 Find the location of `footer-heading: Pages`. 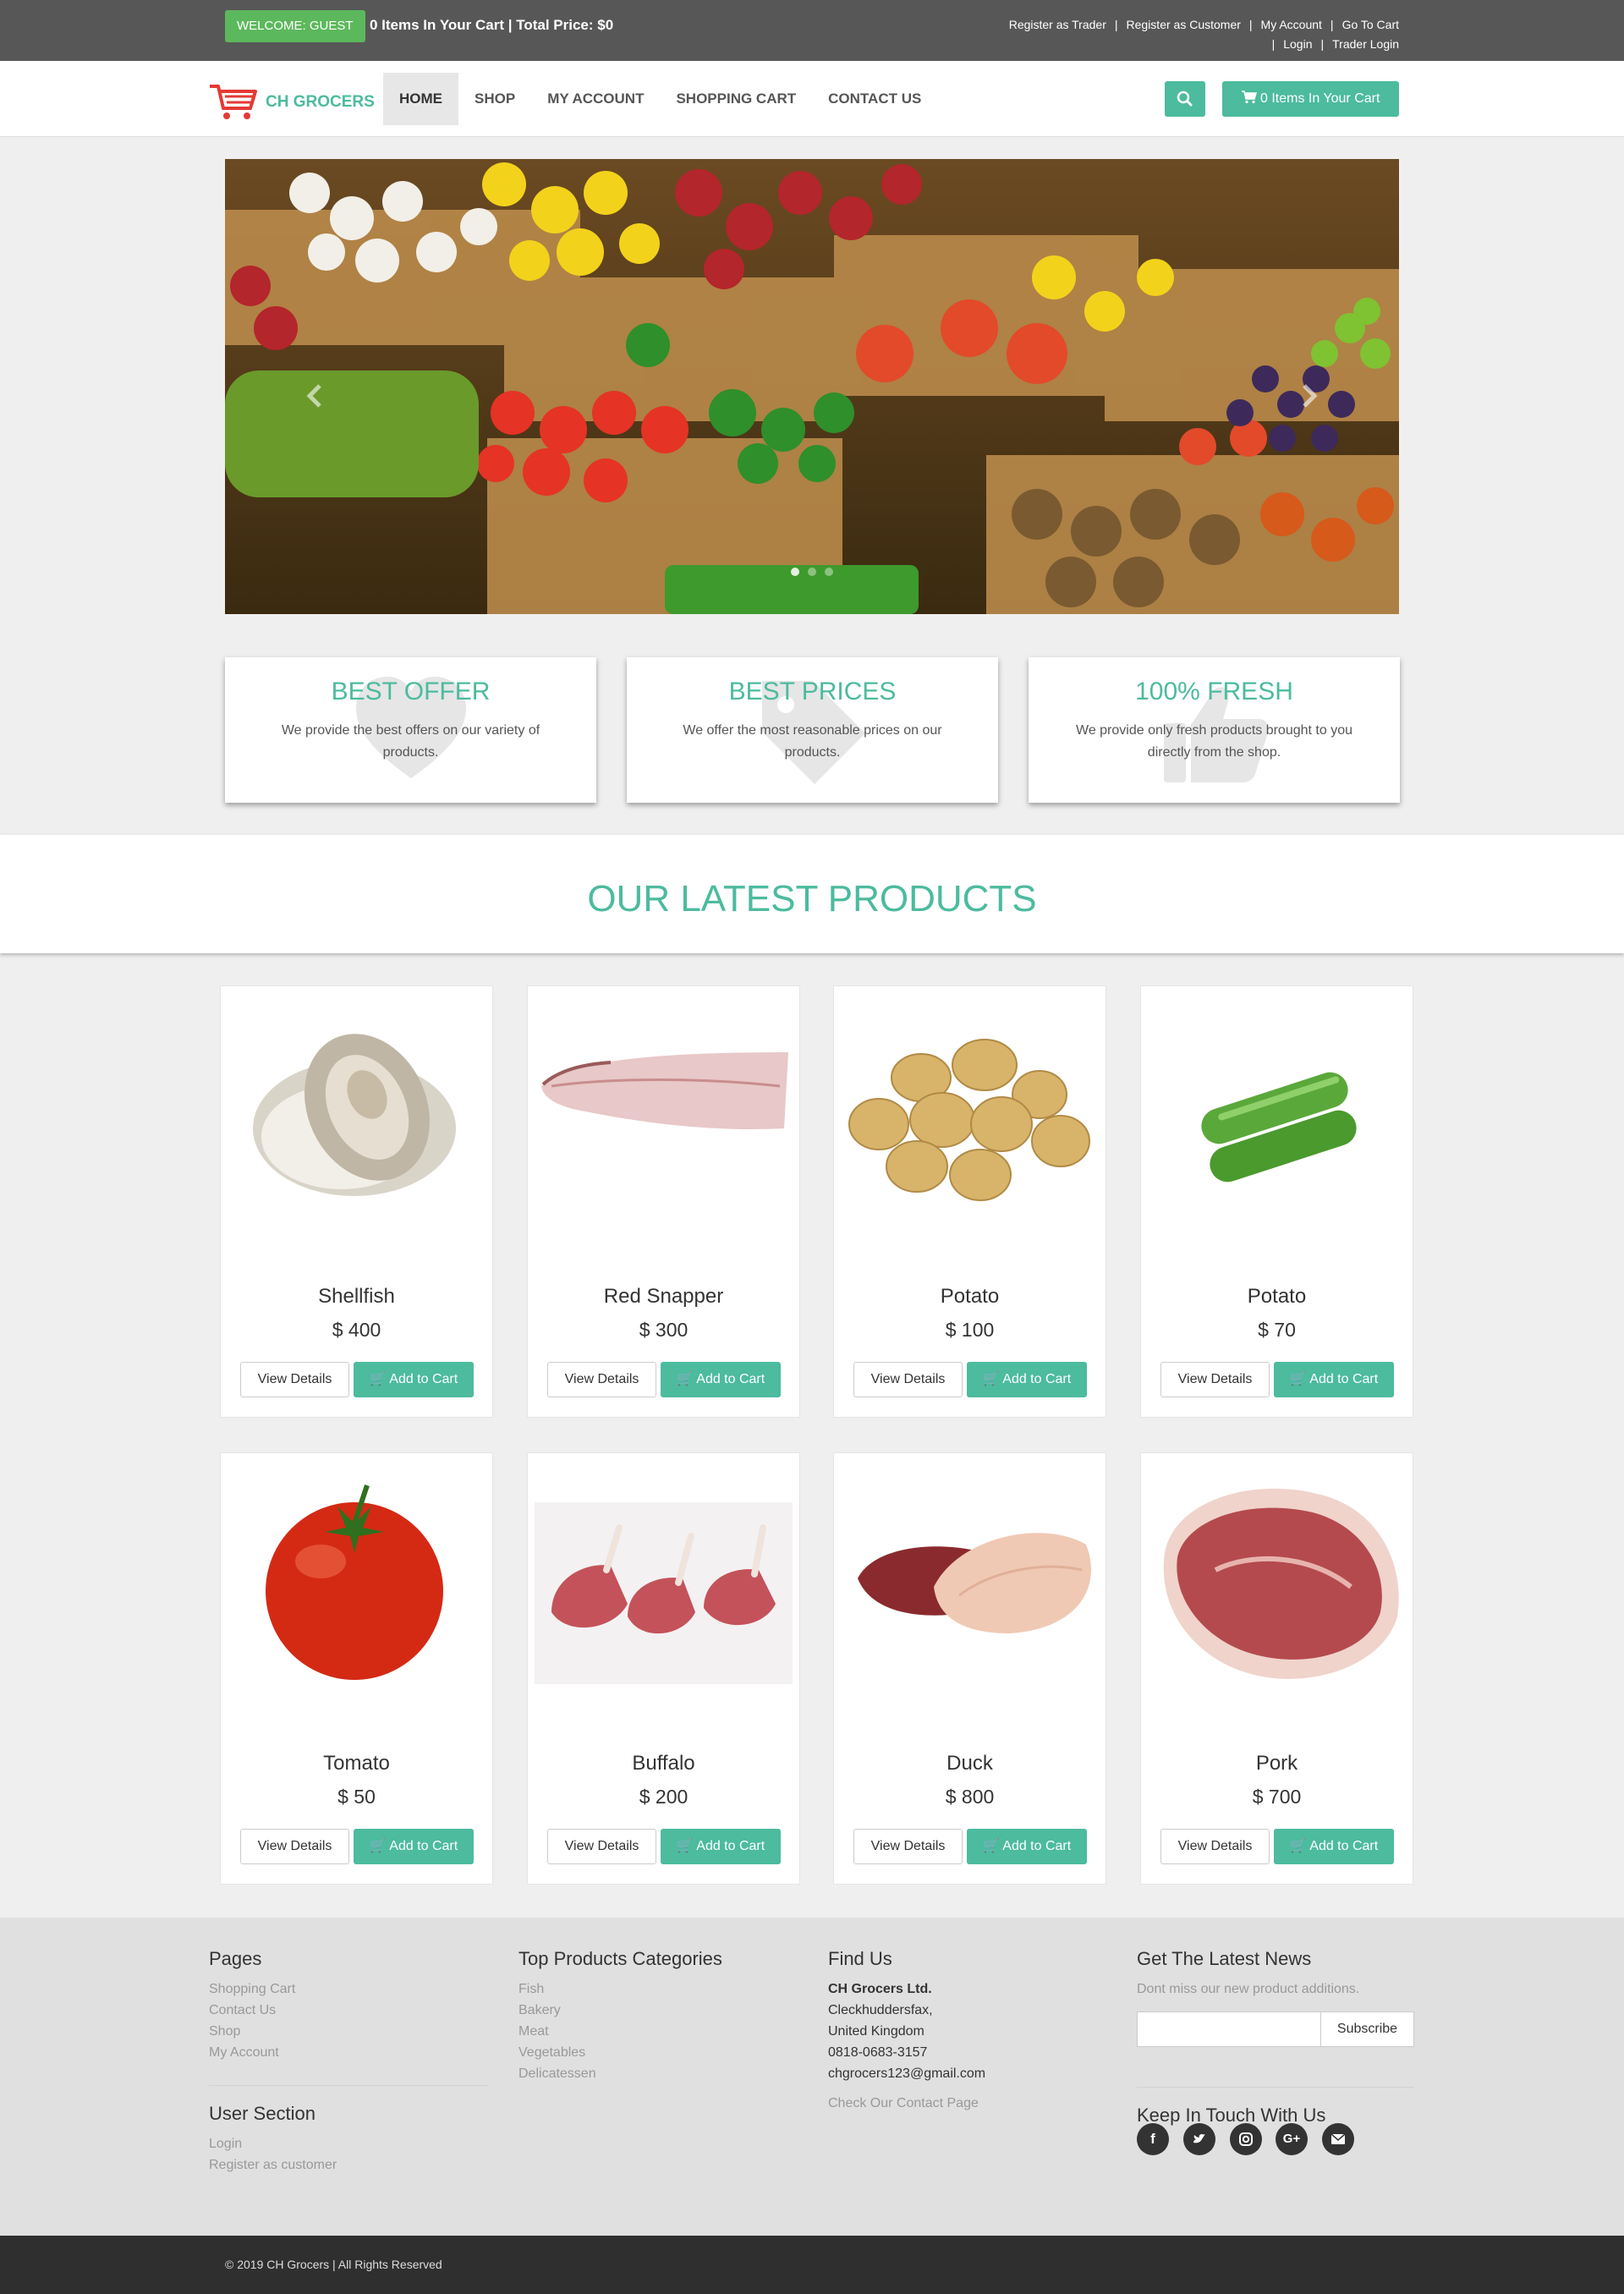

footer-heading: Pages is located at coordinates (236, 1958).